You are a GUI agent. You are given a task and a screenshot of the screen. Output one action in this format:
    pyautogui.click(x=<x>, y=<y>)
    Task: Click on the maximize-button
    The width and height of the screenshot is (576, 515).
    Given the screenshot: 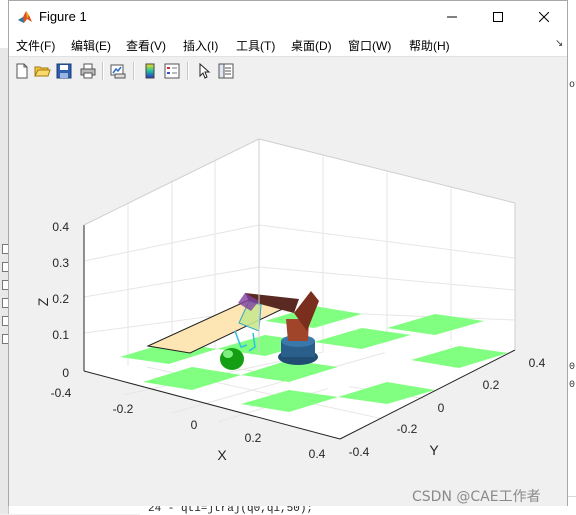 What is the action you would take?
    pyautogui.click(x=498, y=16)
    